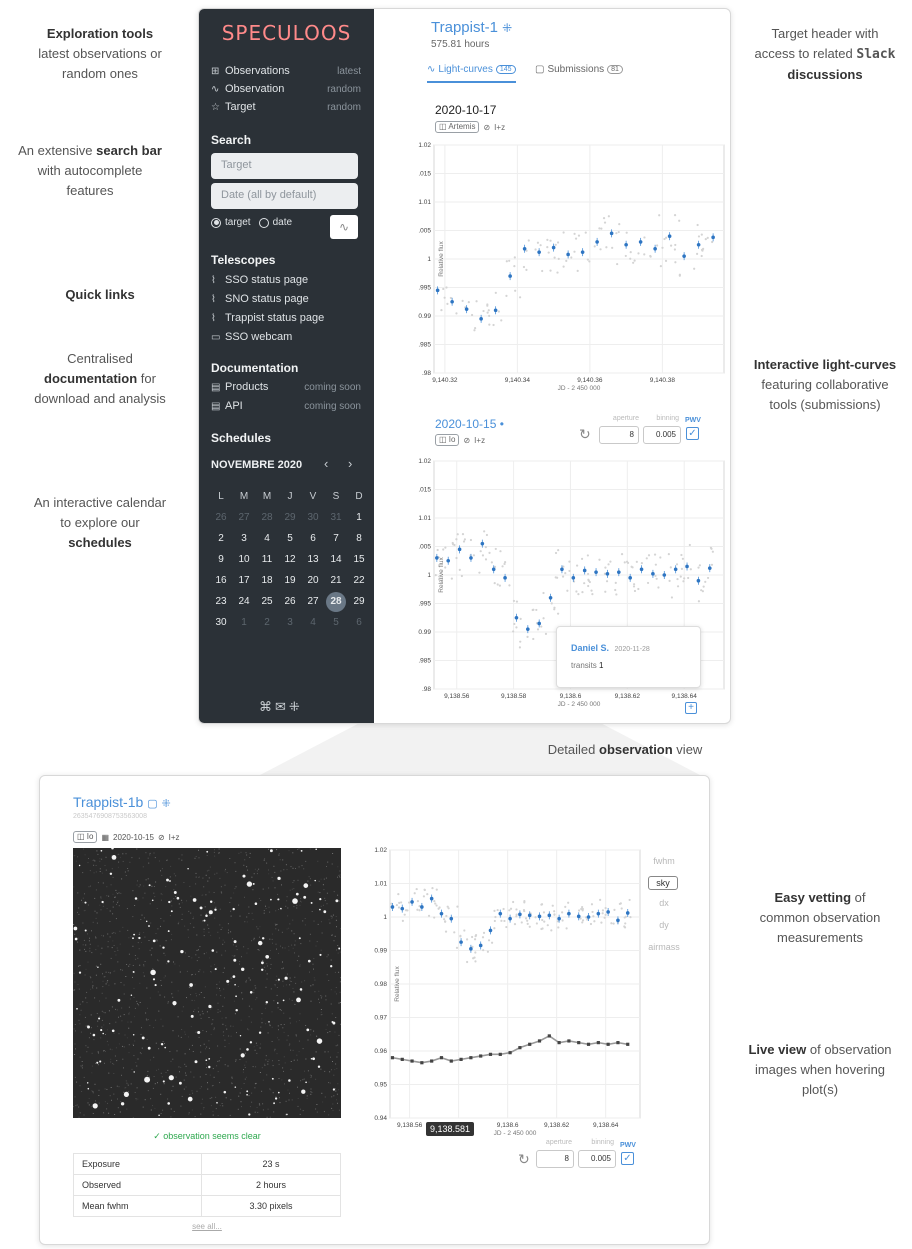 The width and height of the screenshot is (912, 1249). I want to click on target-search-input: Target, so click(284, 166).